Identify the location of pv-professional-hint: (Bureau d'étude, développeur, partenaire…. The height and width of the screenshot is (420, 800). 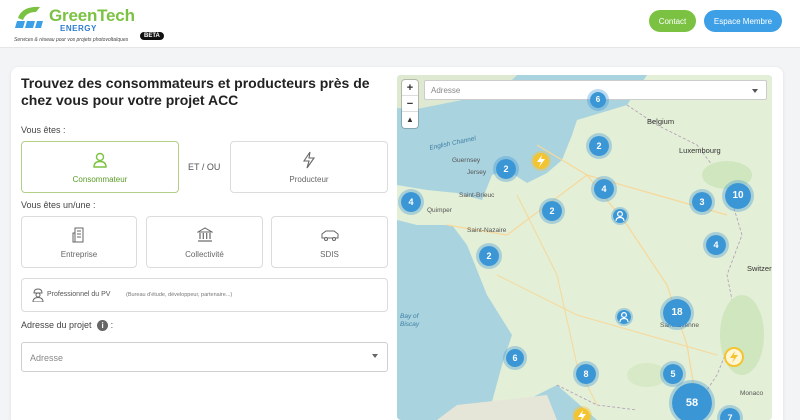
(179, 295).